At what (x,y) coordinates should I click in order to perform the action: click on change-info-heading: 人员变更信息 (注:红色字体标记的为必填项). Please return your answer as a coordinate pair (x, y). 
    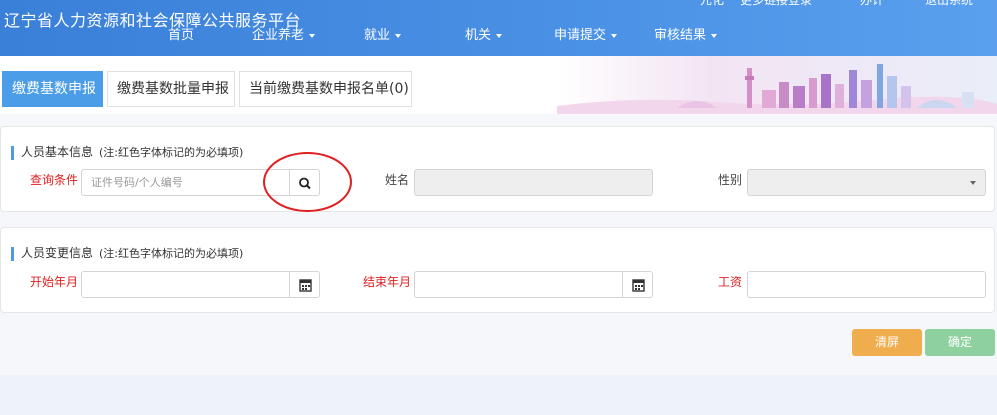
    Looking at the image, I should click on (127, 252).